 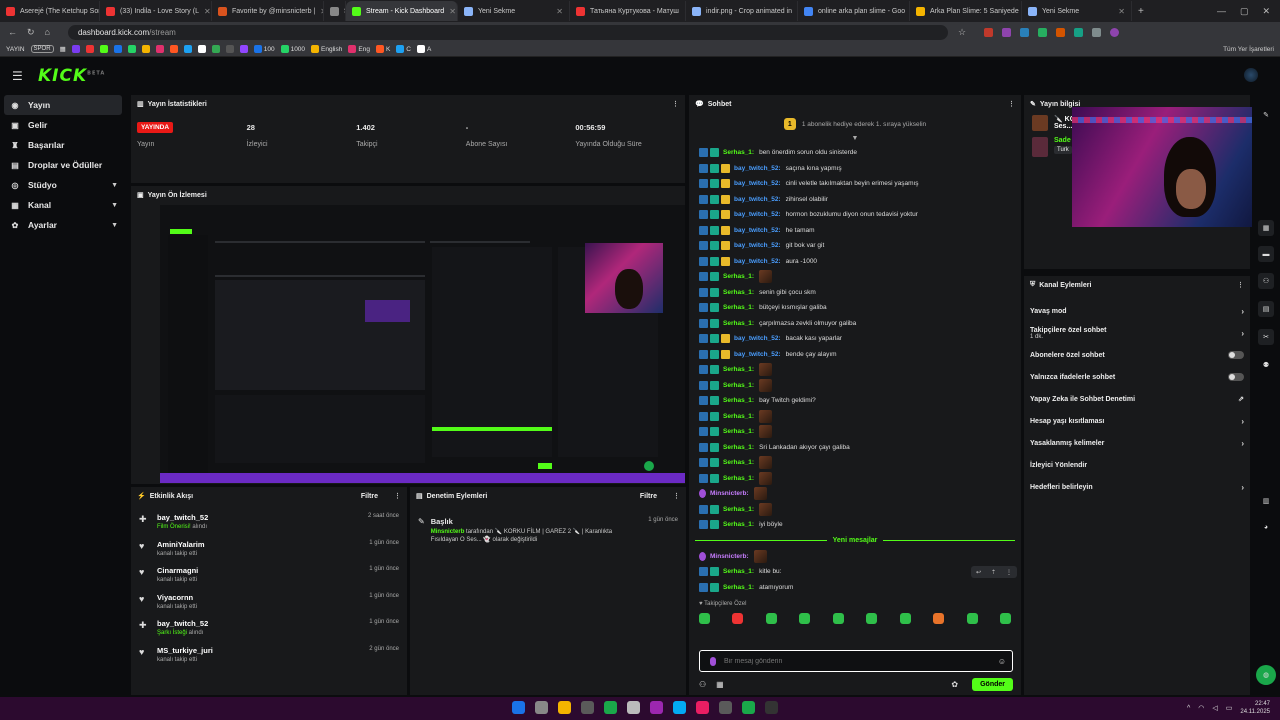 What do you see at coordinates (720, 684) in the screenshot?
I see `gift-icon: ▦` at bounding box center [720, 684].